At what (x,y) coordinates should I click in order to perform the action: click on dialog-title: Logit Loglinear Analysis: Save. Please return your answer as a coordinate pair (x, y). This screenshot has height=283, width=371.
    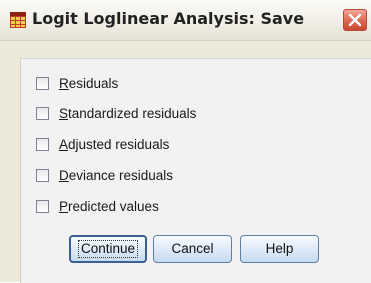
    Looking at the image, I should click on (168, 18).